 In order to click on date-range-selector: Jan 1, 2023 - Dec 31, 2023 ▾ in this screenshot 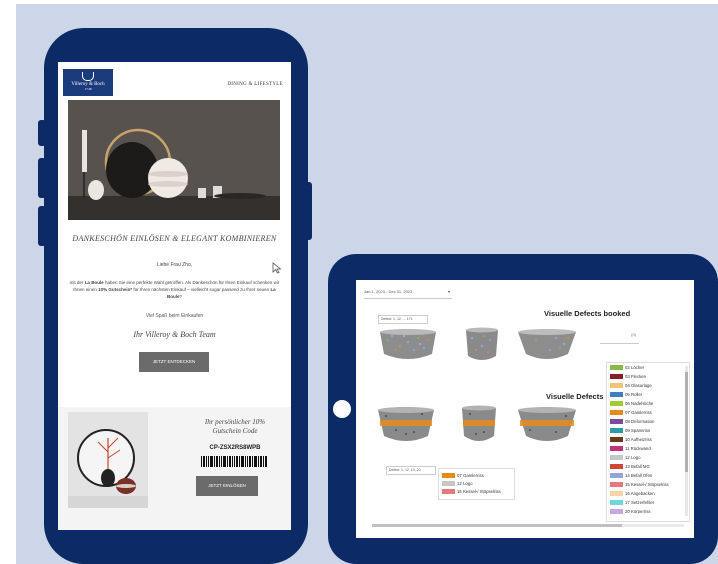, I will do `click(408, 292)`.